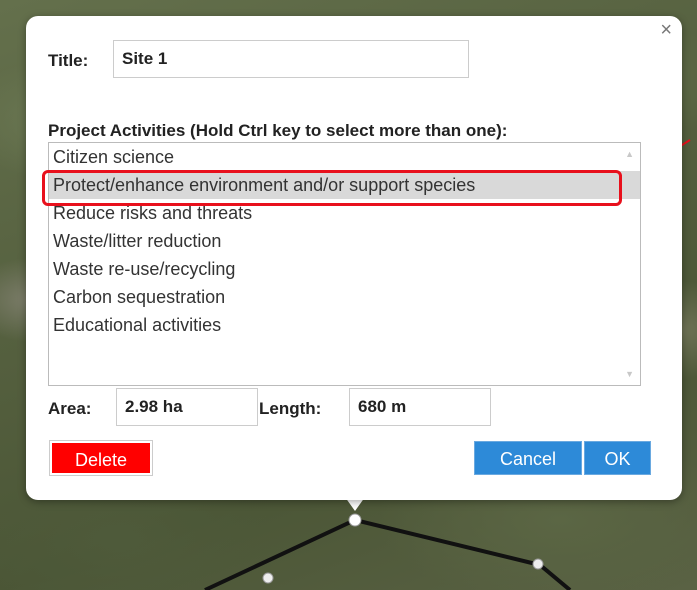 This screenshot has width=697, height=590. What do you see at coordinates (344, 269) in the screenshot?
I see `list-item: Waste re-use/recycling` at bounding box center [344, 269].